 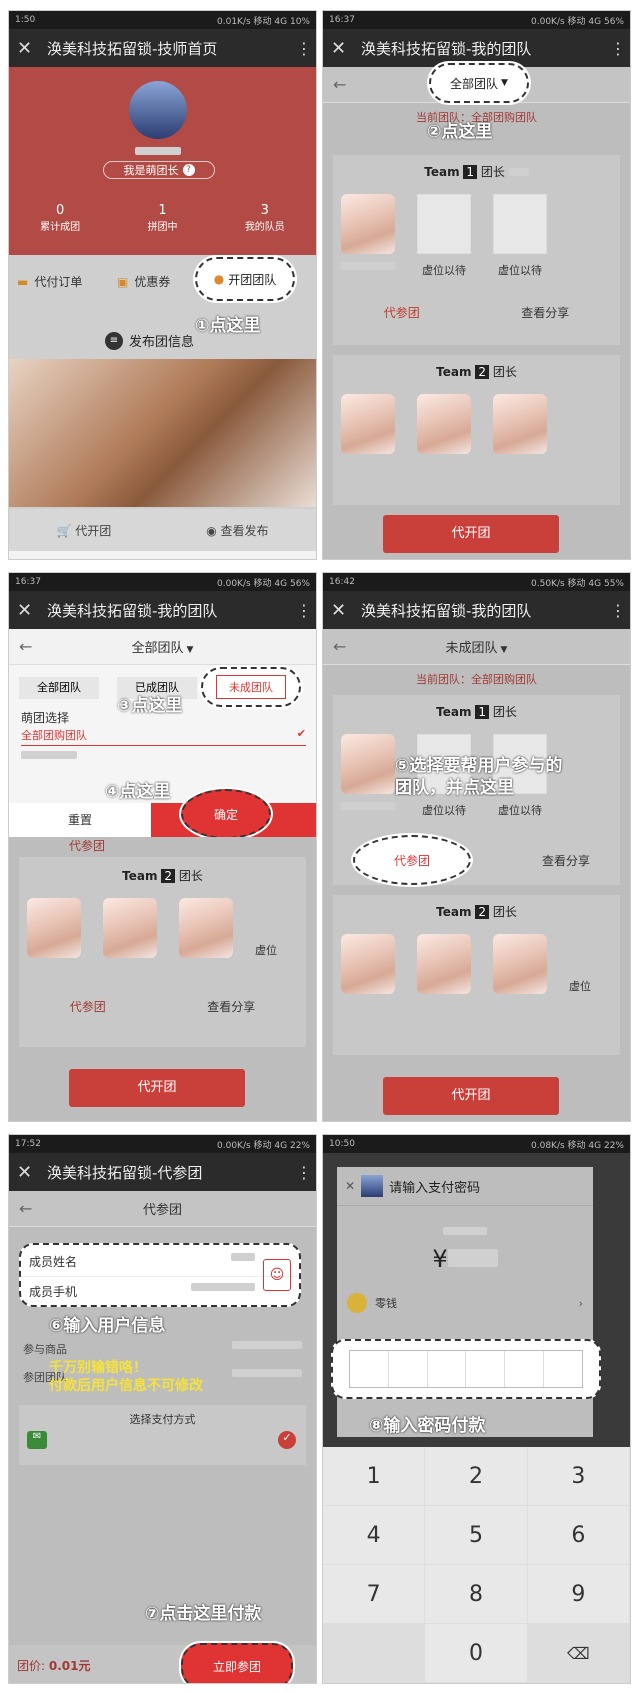 I want to click on publish-info: ≡ 发布团信息, so click(x=149, y=340).